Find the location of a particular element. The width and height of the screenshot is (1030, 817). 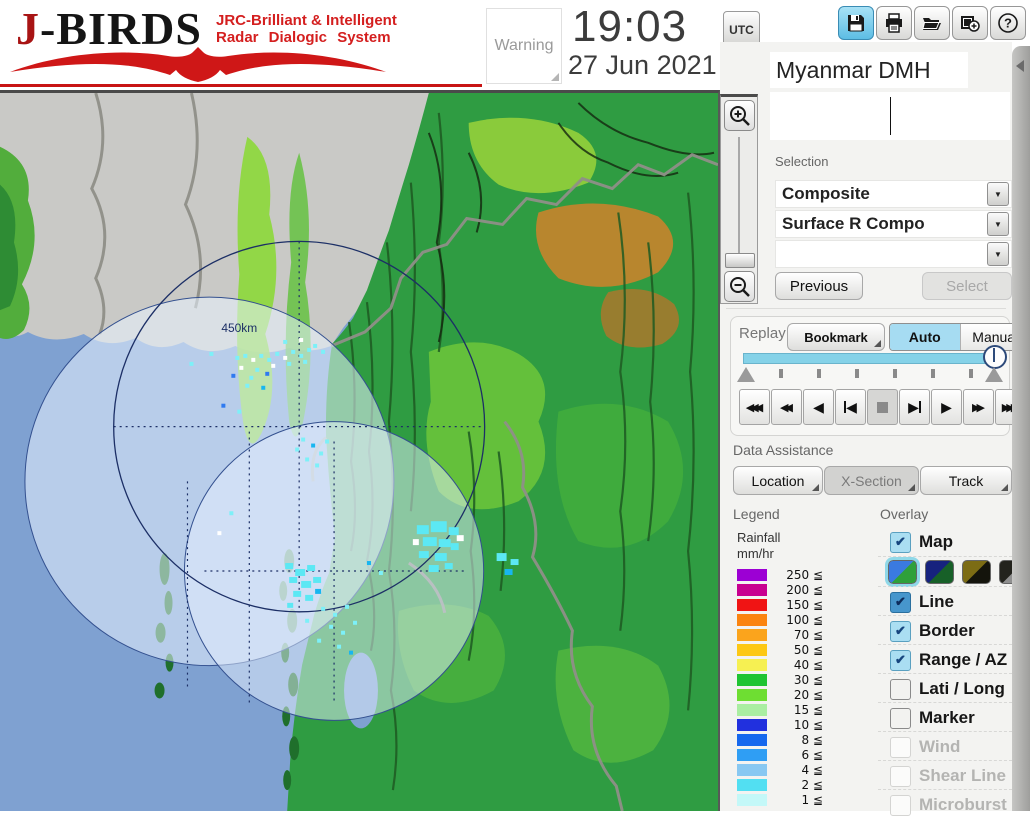

print-button is located at coordinates (894, 23).